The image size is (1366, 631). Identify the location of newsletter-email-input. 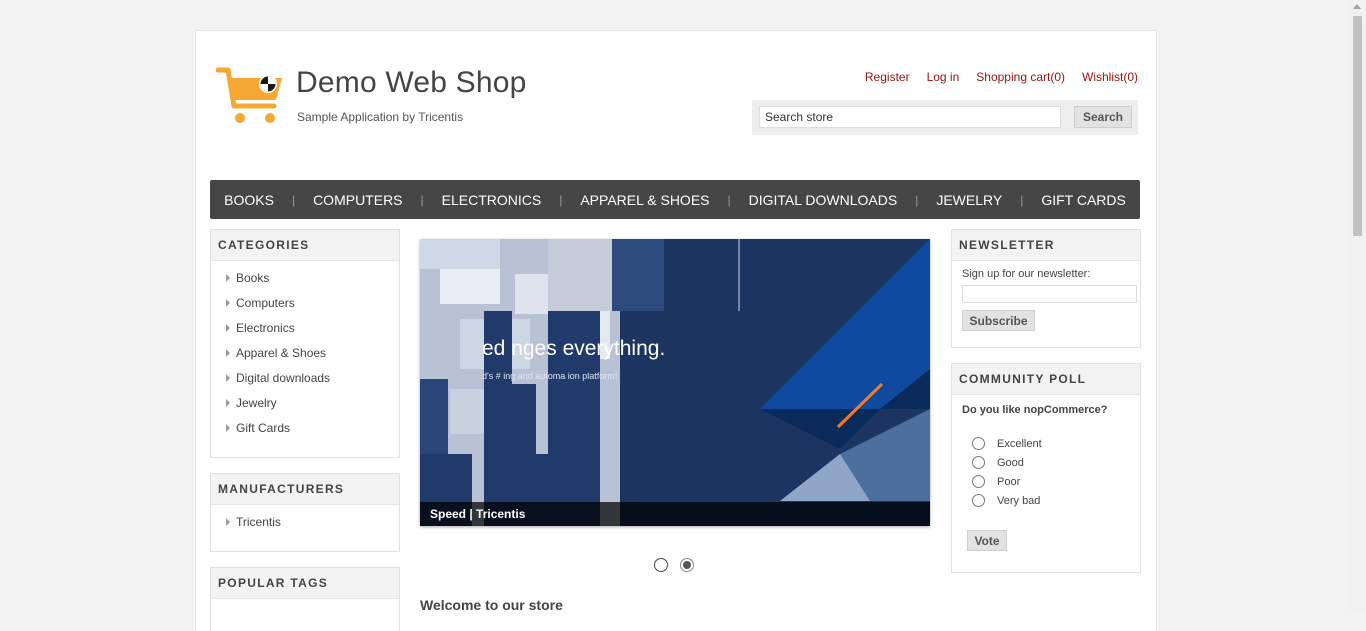
(1049, 294).